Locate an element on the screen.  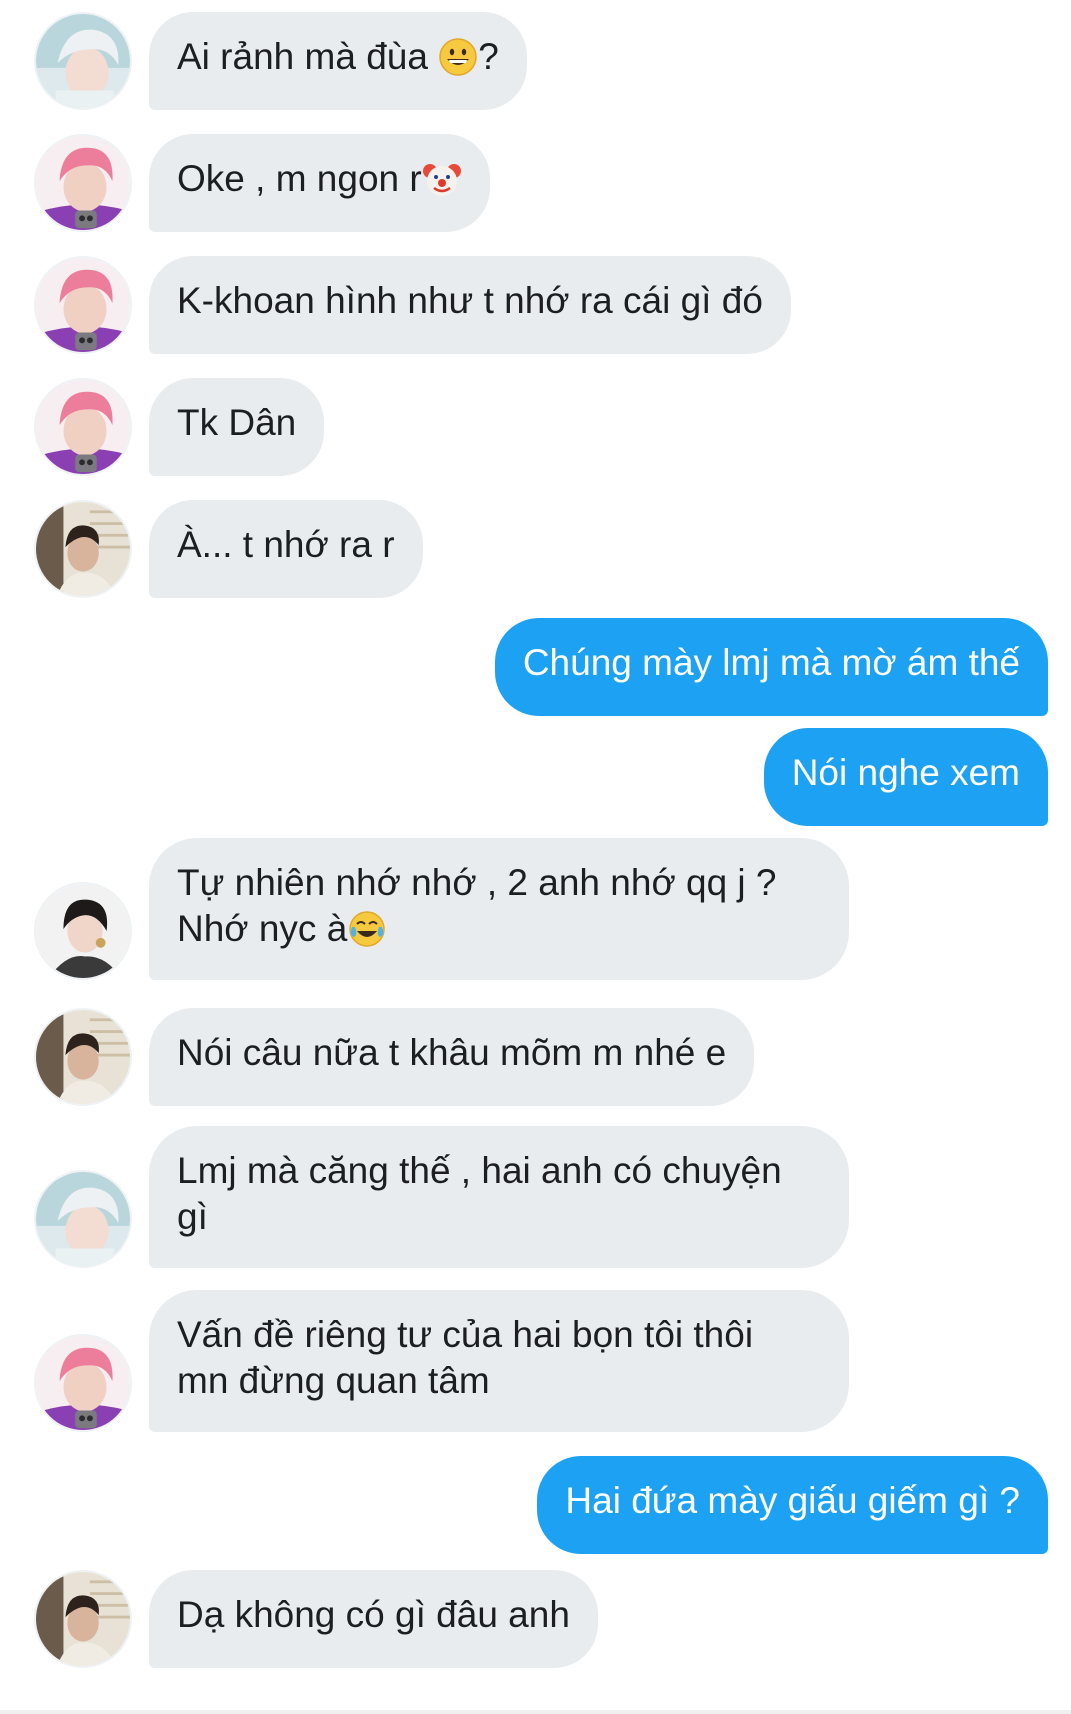
message-row: Chúng mày lmj mà mờ ám thế is located at coordinates (535, 667).